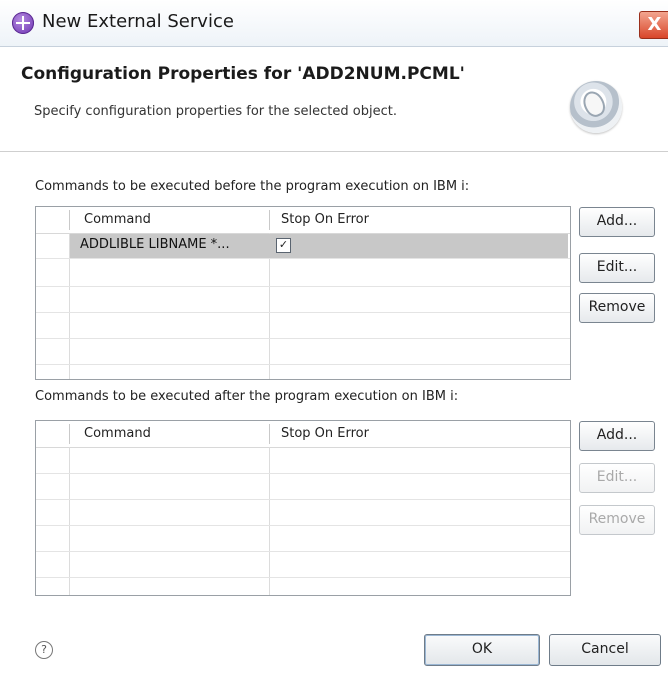  What do you see at coordinates (605, 650) in the screenshot?
I see `cancel-button: Cancel` at bounding box center [605, 650].